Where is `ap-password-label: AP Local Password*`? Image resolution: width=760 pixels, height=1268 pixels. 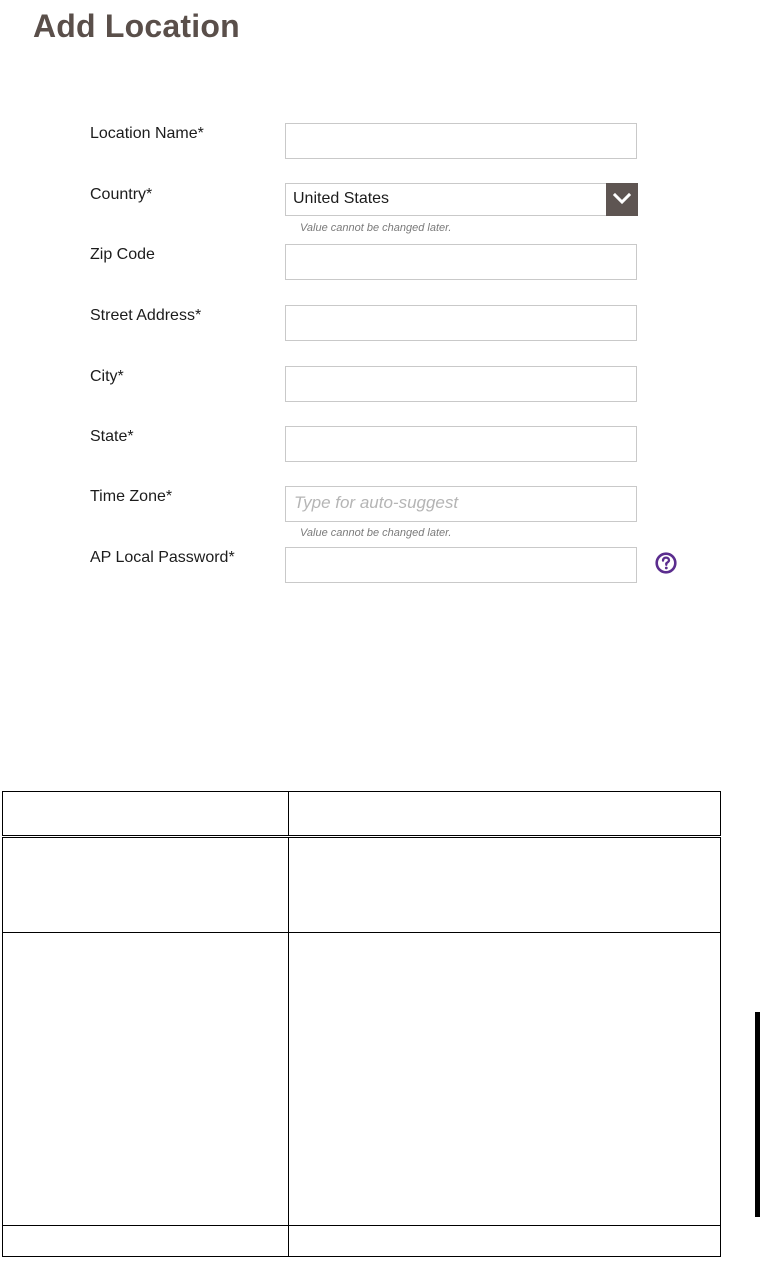 ap-password-label: AP Local Password* is located at coordinates (162, 557).